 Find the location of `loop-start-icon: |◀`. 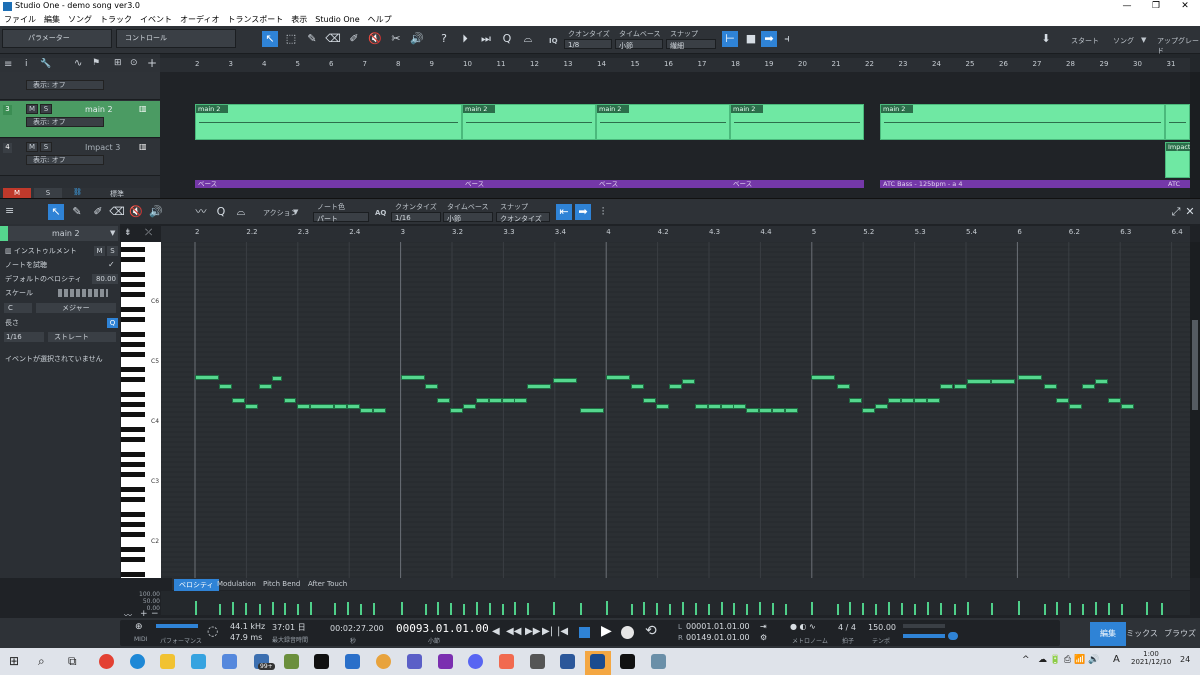

loop-start-icon: |◀ is located at coordinates (562, 631).